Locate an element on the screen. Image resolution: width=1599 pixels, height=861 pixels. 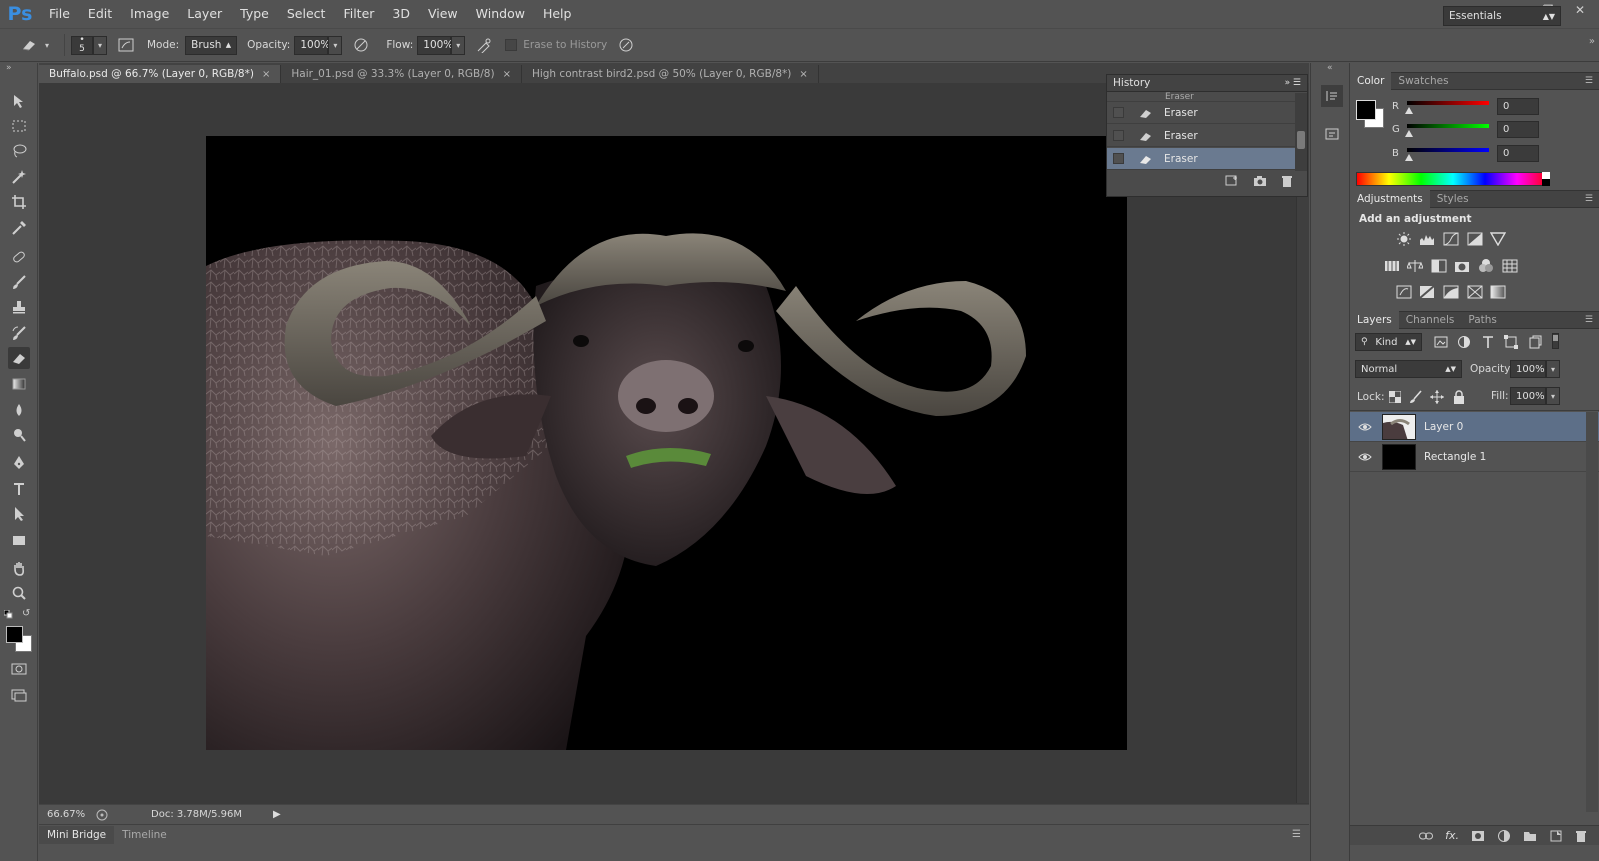
lasso-tool-icon is located at coordinates (19, 151).